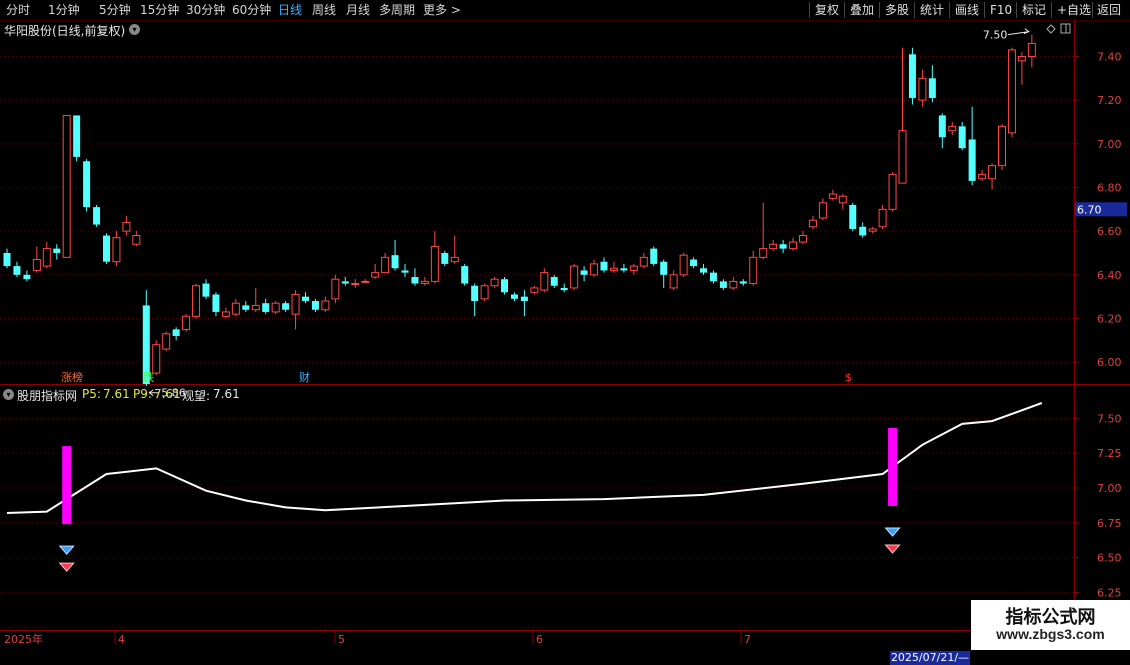 The height and width of the screenshot is (665, 1130). Describe the element at coordinates (251, 10) in the screenshot. I see `tab-60min: 60分钟` at that location.